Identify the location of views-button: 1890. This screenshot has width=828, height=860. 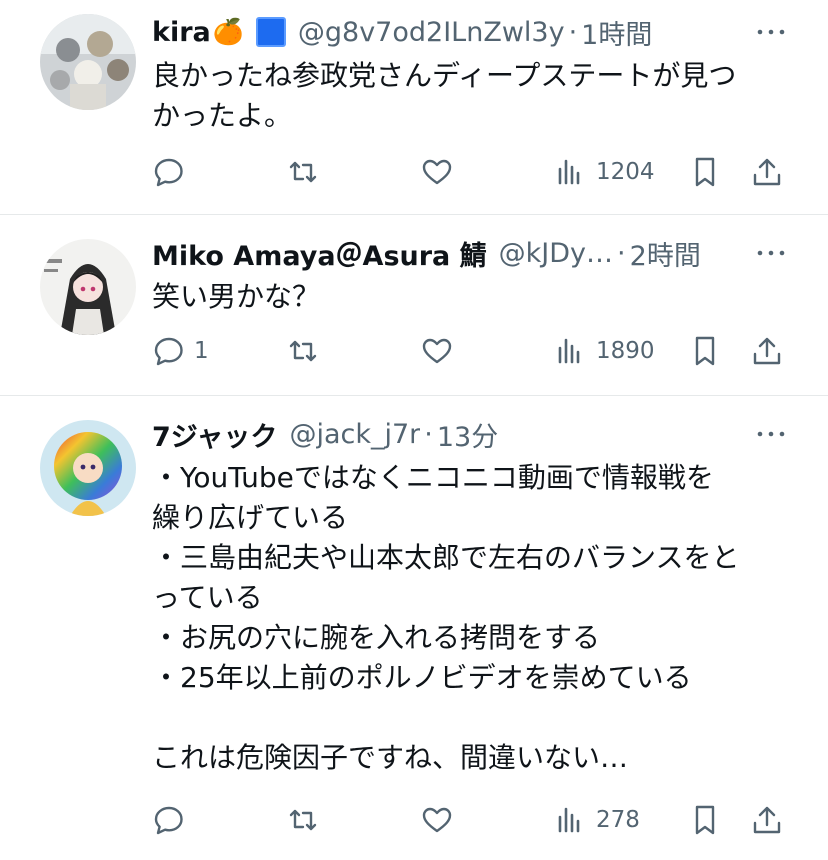
(604, 351).